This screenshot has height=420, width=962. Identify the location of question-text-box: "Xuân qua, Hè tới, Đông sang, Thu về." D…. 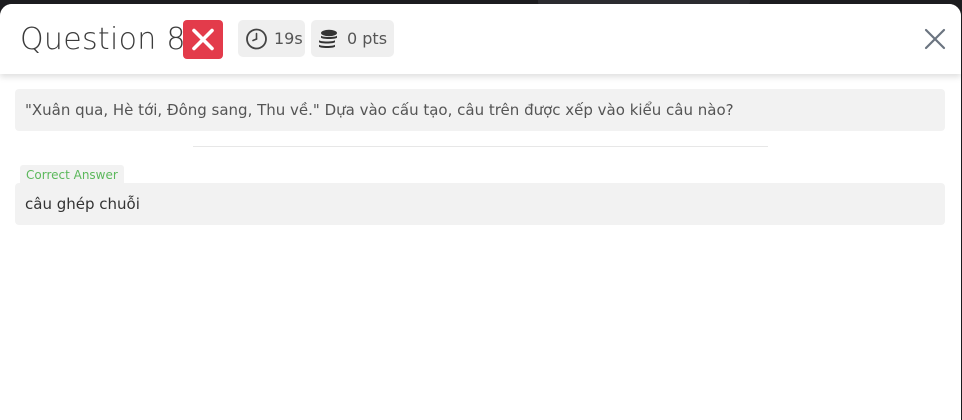
(480, 110).